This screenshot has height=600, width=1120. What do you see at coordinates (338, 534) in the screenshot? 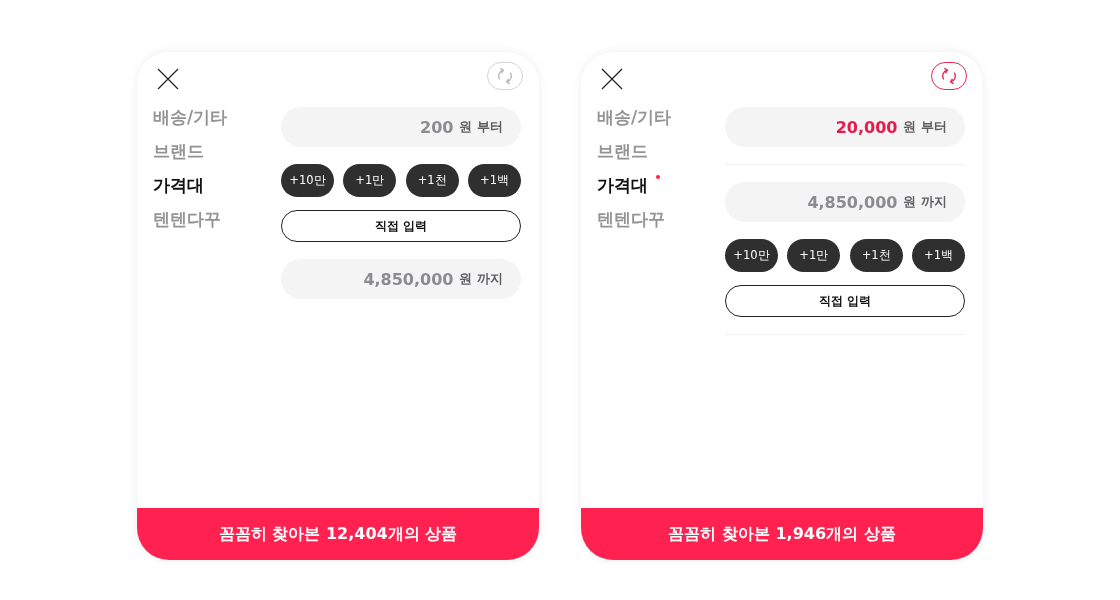
I see `results-button: 꼼꼼히 찾아본 12,404개의 상품` at bounding box center [338, 534].